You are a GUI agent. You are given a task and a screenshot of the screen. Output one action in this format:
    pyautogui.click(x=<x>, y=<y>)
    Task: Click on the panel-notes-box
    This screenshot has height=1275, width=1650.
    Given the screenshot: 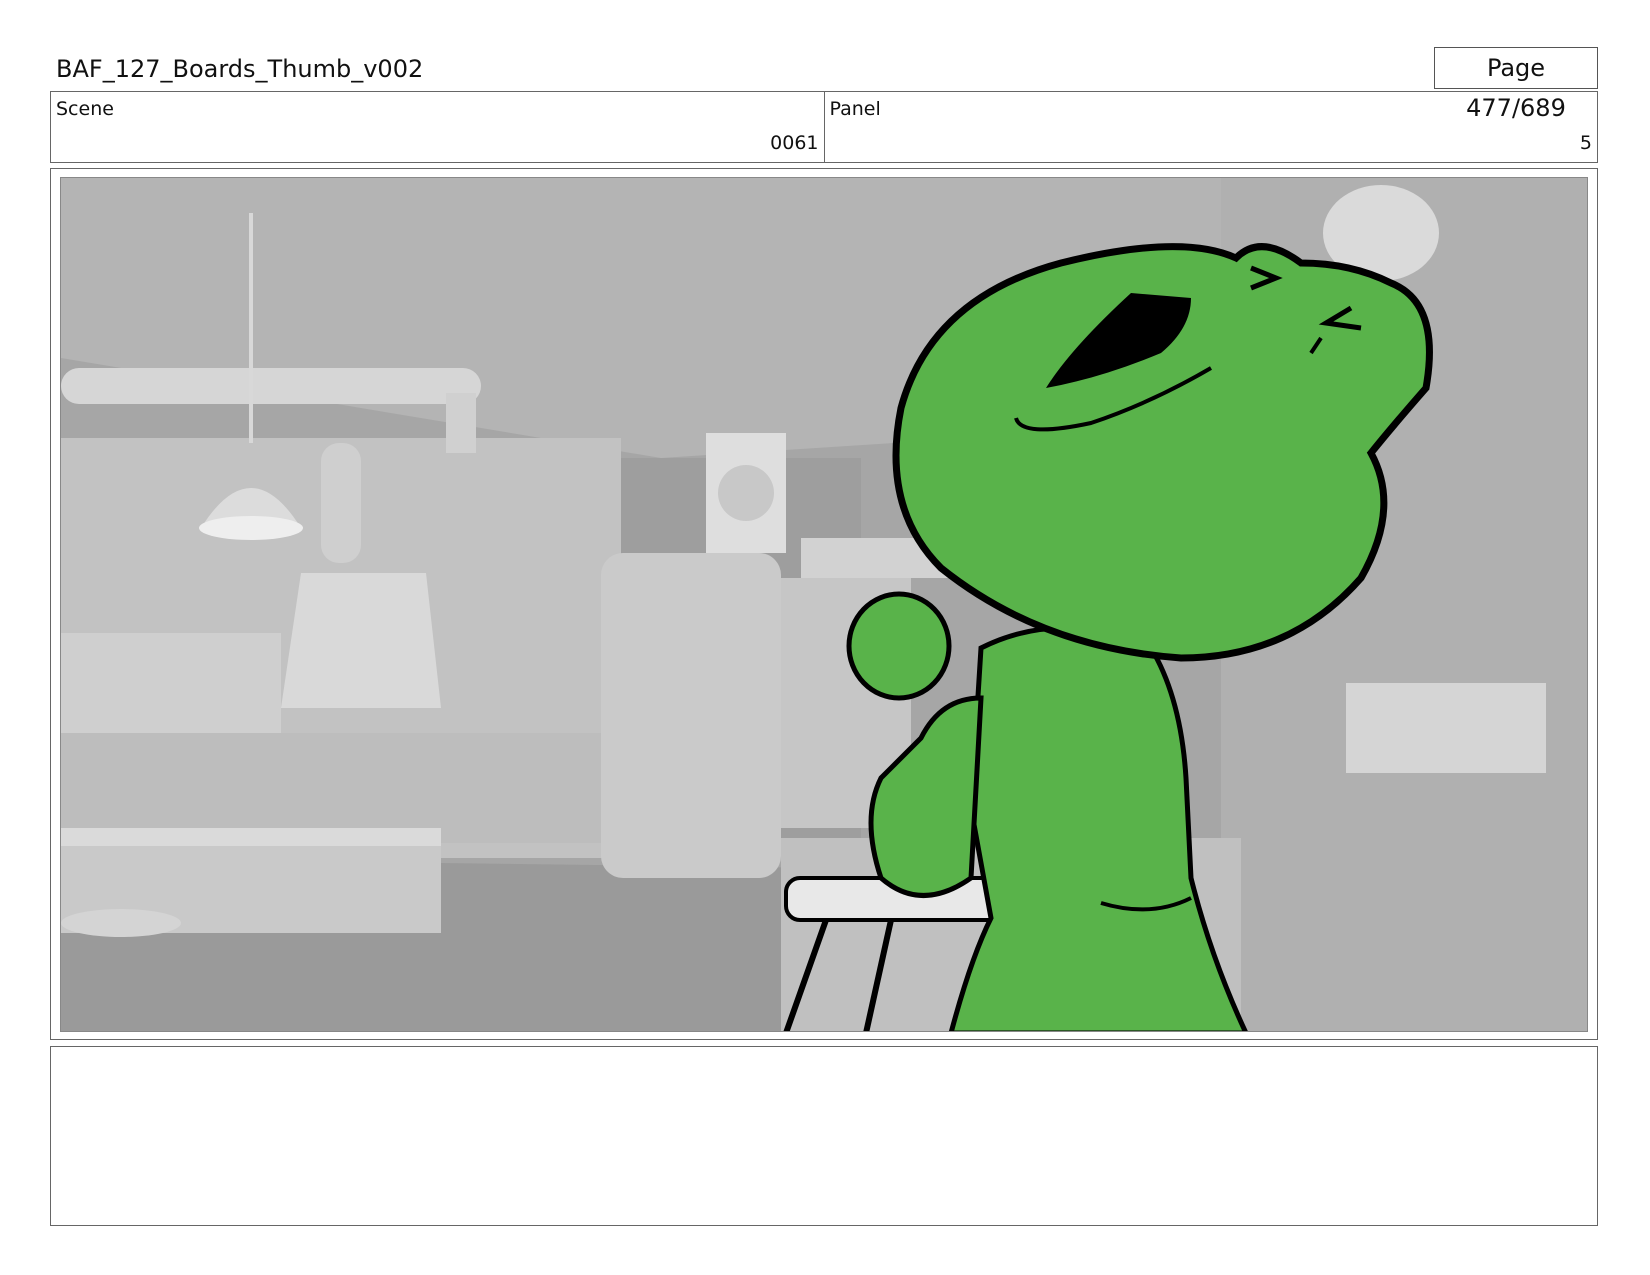 What is the action you would take?
    pyautogui.click(x=824, y=1136)
    